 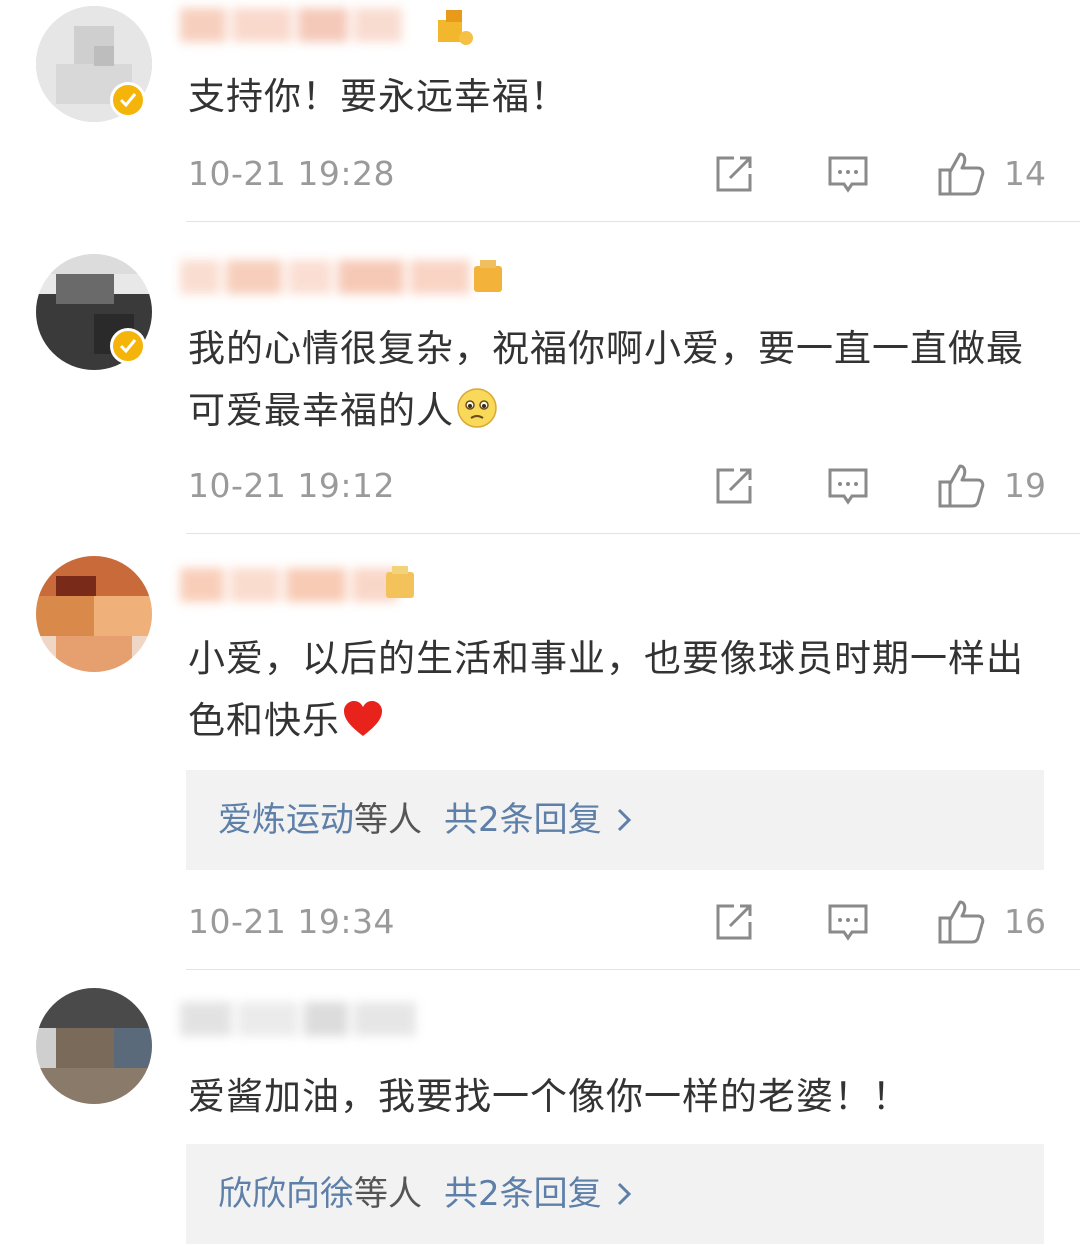 I want to click on comment-time: 10-21 19:34, so click(x=291, y=921).